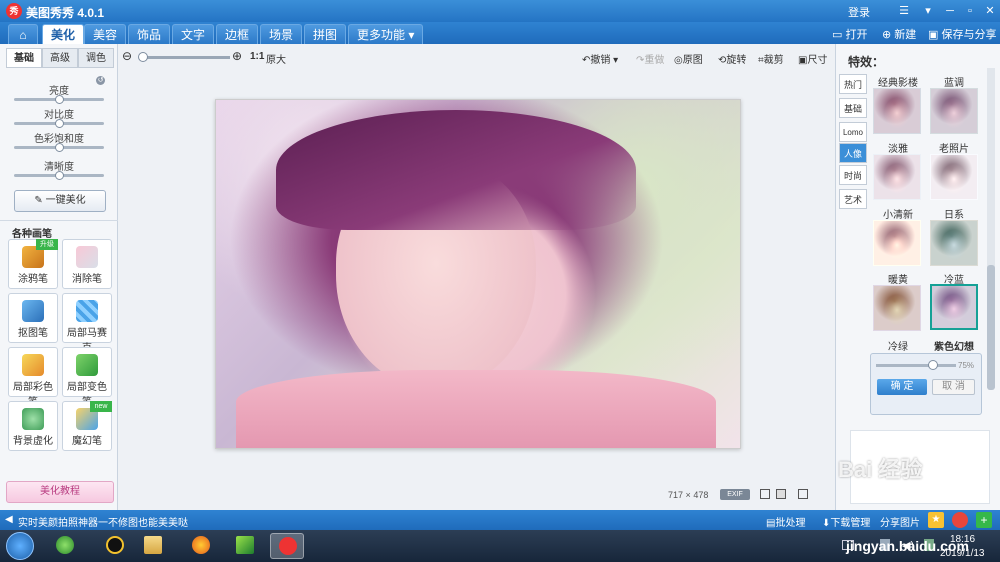 The image size is (1000, 562). What do you see at coordinates (96, 58) in the screenshot?
I see `subtab-color: 调色` at bounding box center [96, 58].